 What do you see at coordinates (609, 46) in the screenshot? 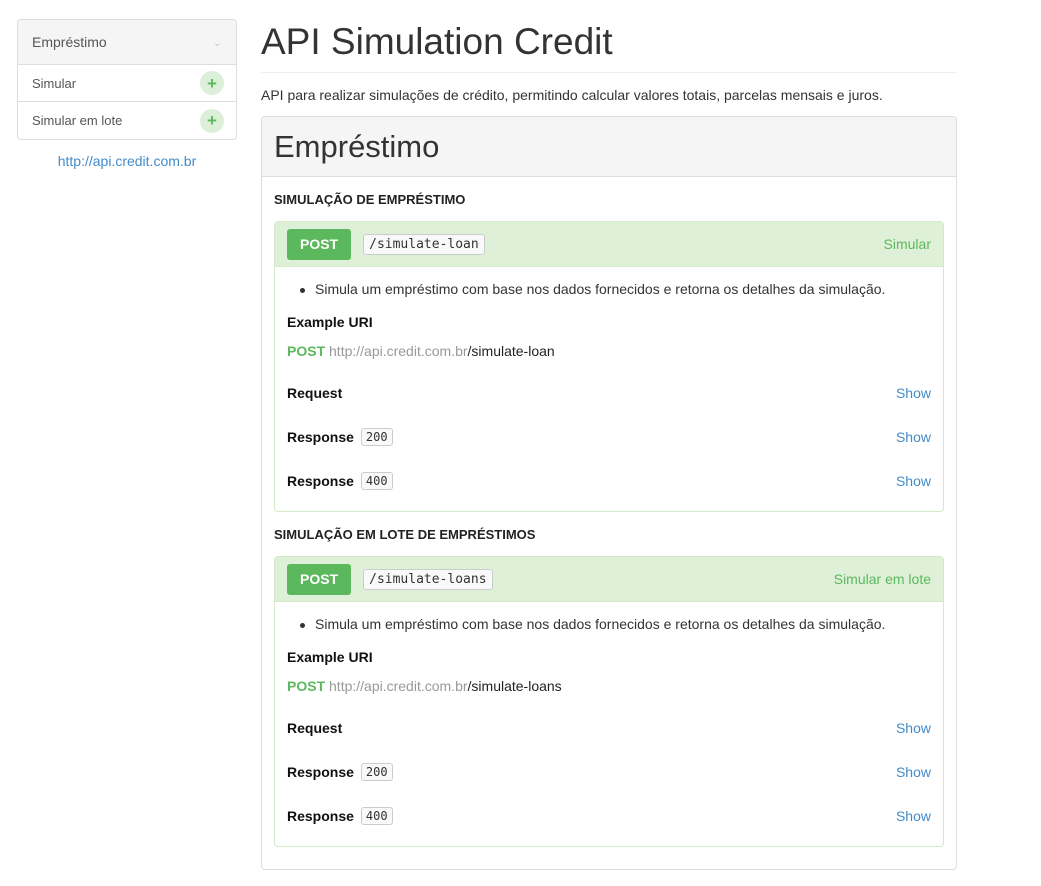
I see `page-title: API Simulation Credit` at bounding box center [609, 46].